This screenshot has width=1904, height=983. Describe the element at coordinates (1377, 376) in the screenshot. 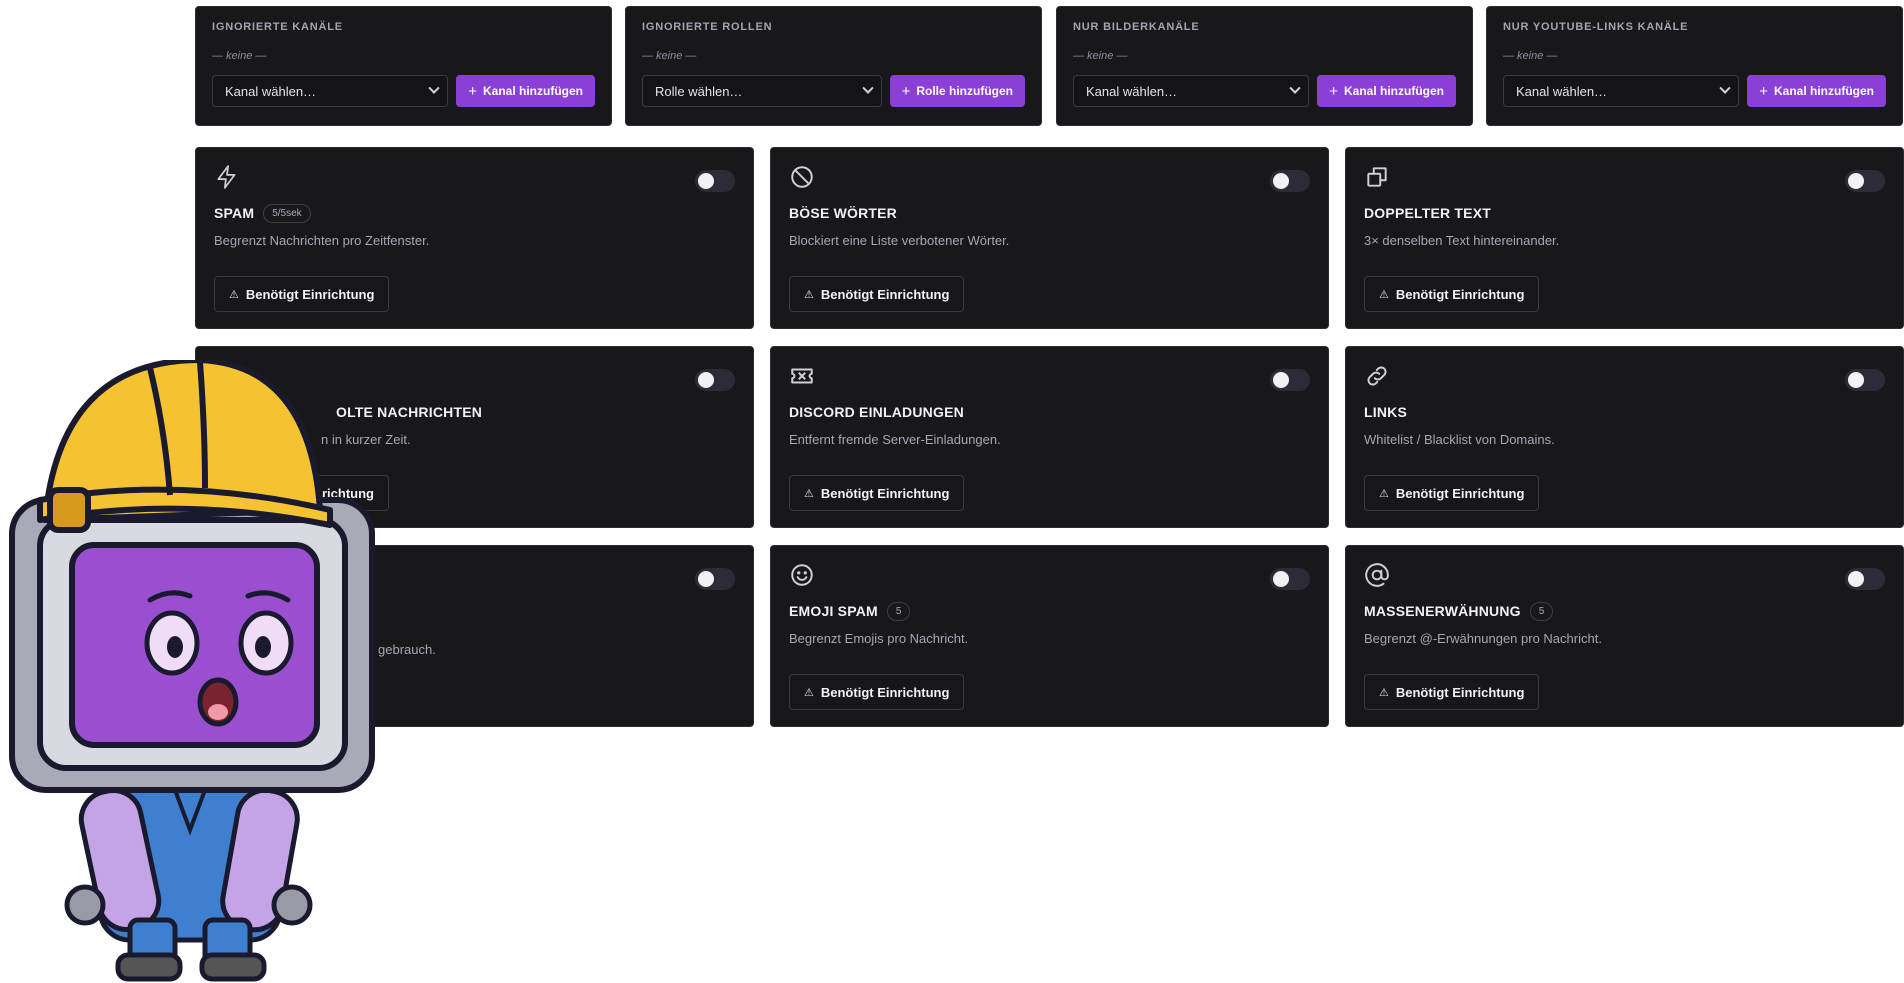

I see `link-icon` at that location.